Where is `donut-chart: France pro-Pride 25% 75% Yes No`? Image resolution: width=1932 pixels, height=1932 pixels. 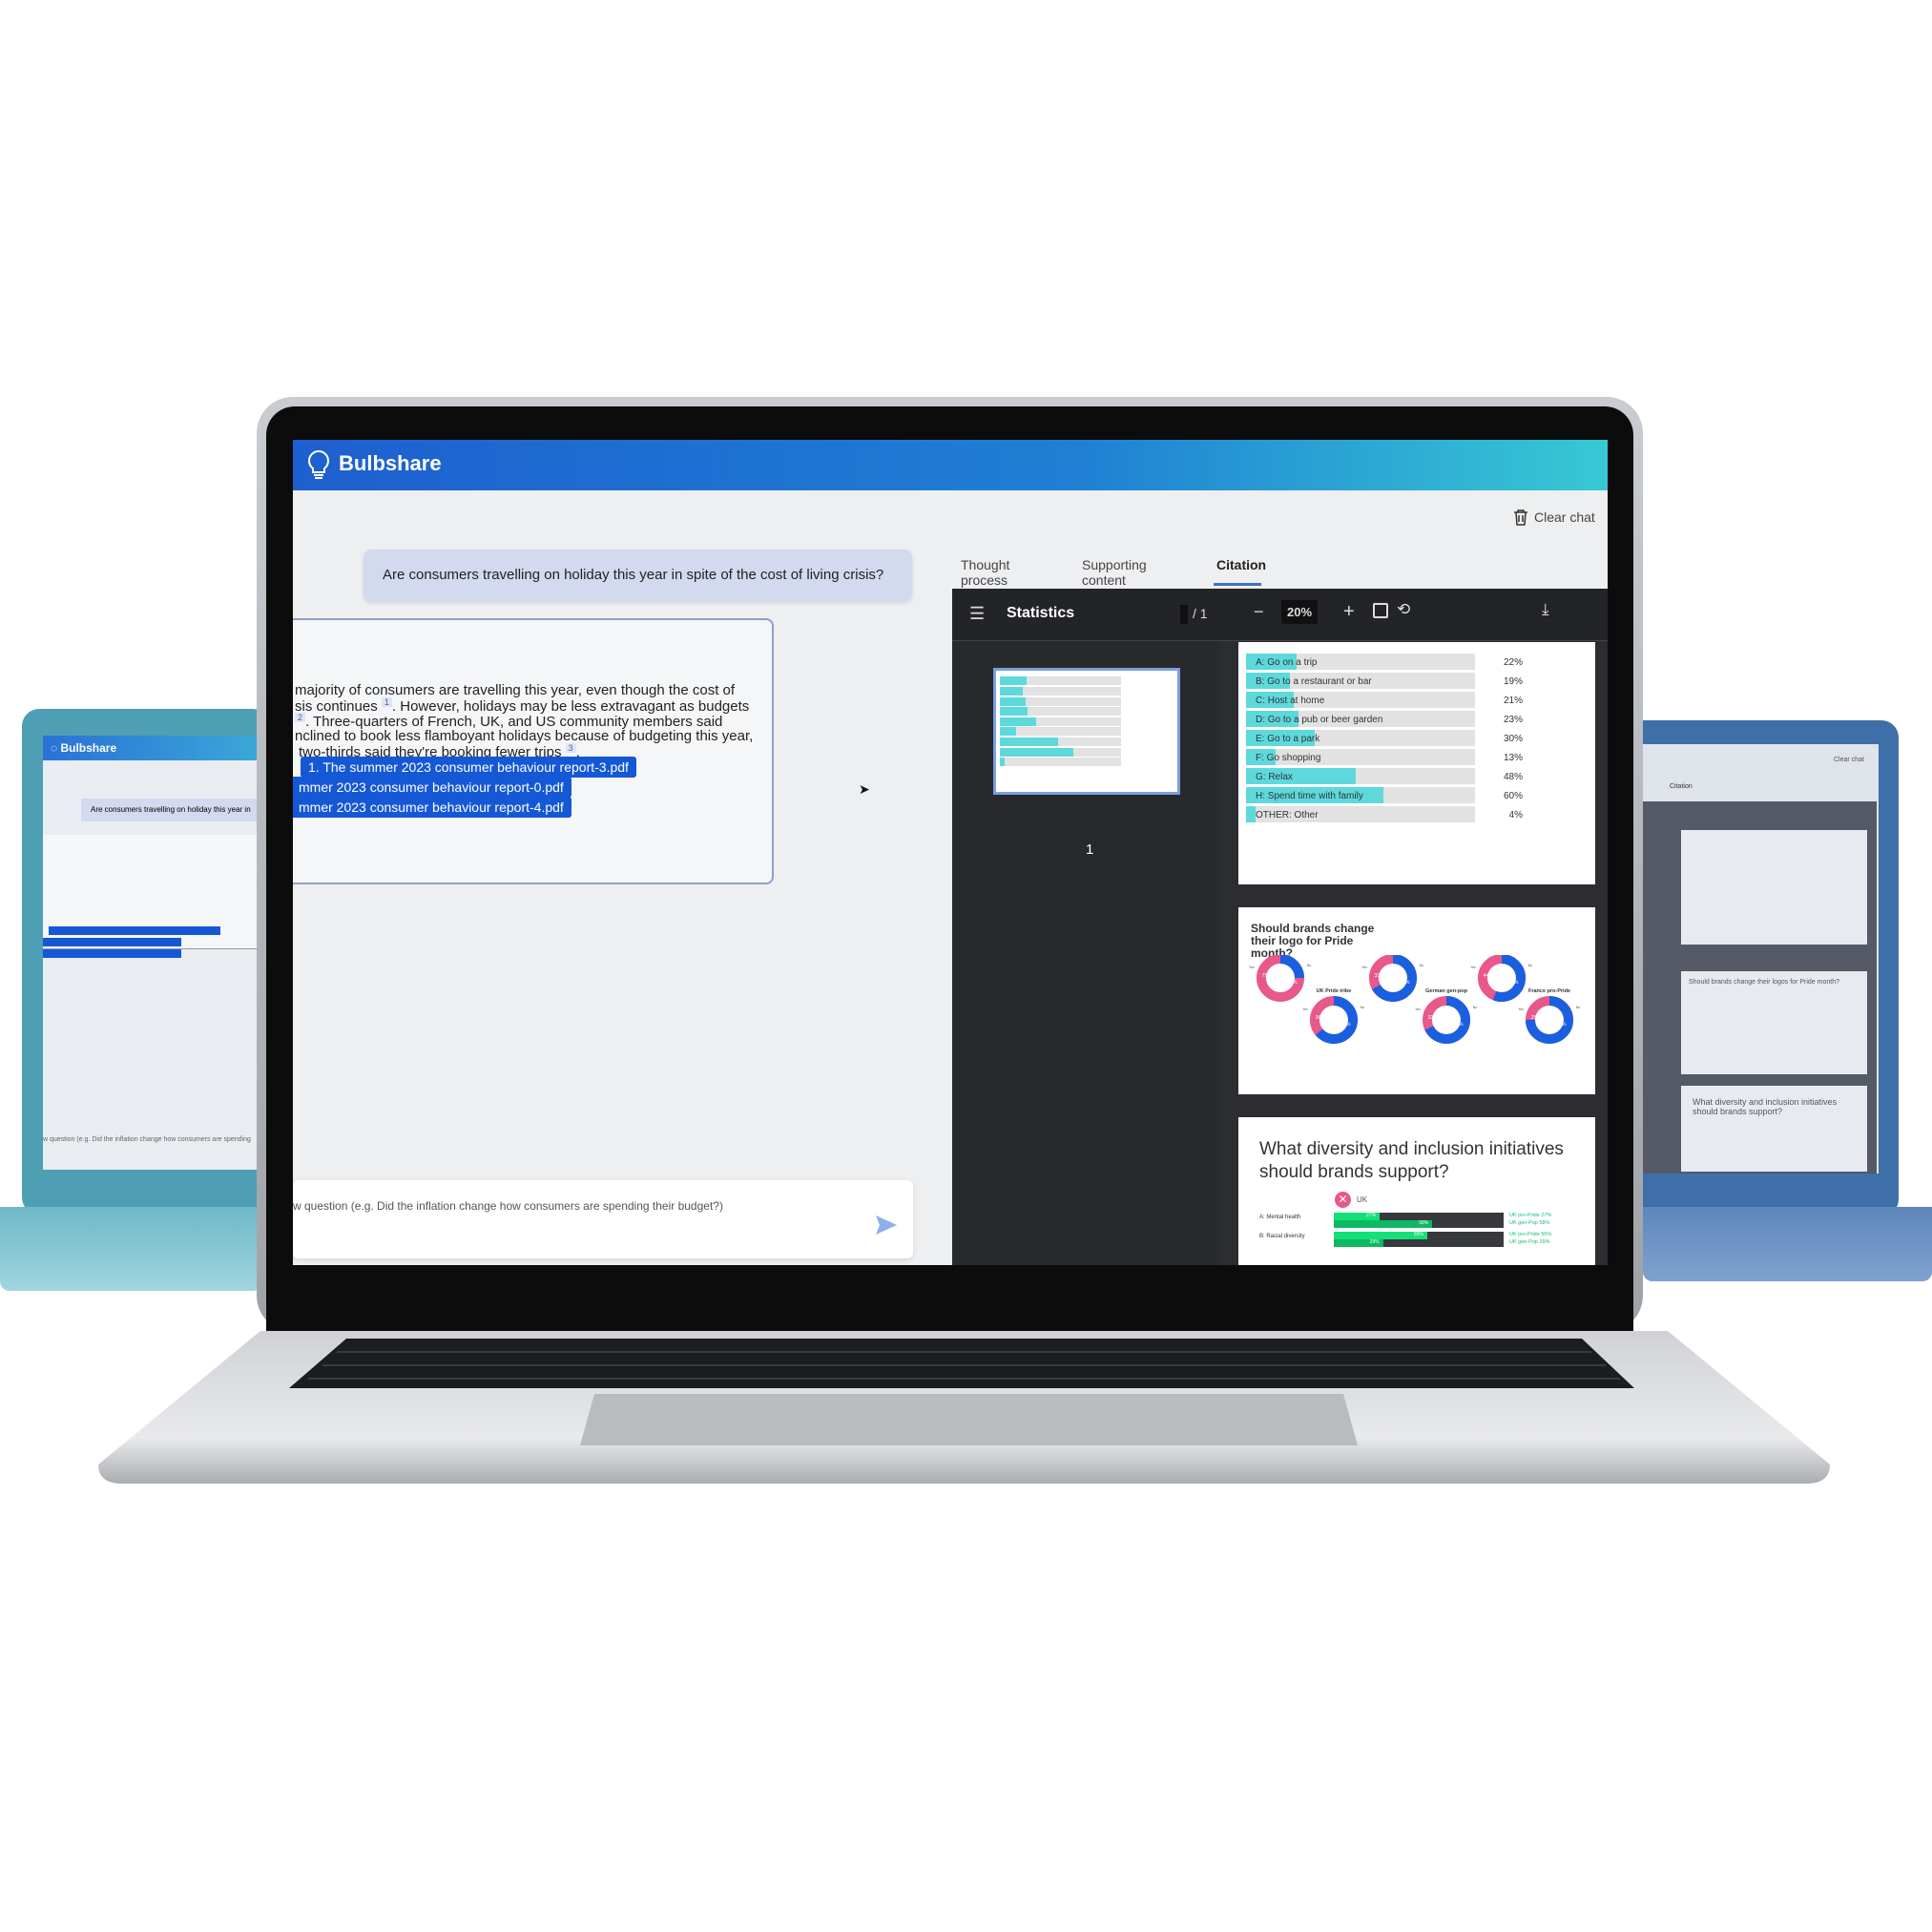 donut-chart: France pro-Pride 25% 75% Yes No is located at coordinates (1549, 1016).